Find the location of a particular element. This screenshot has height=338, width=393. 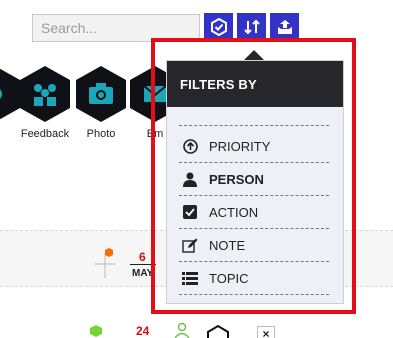

upload-button is located at coordinates (284, 27).